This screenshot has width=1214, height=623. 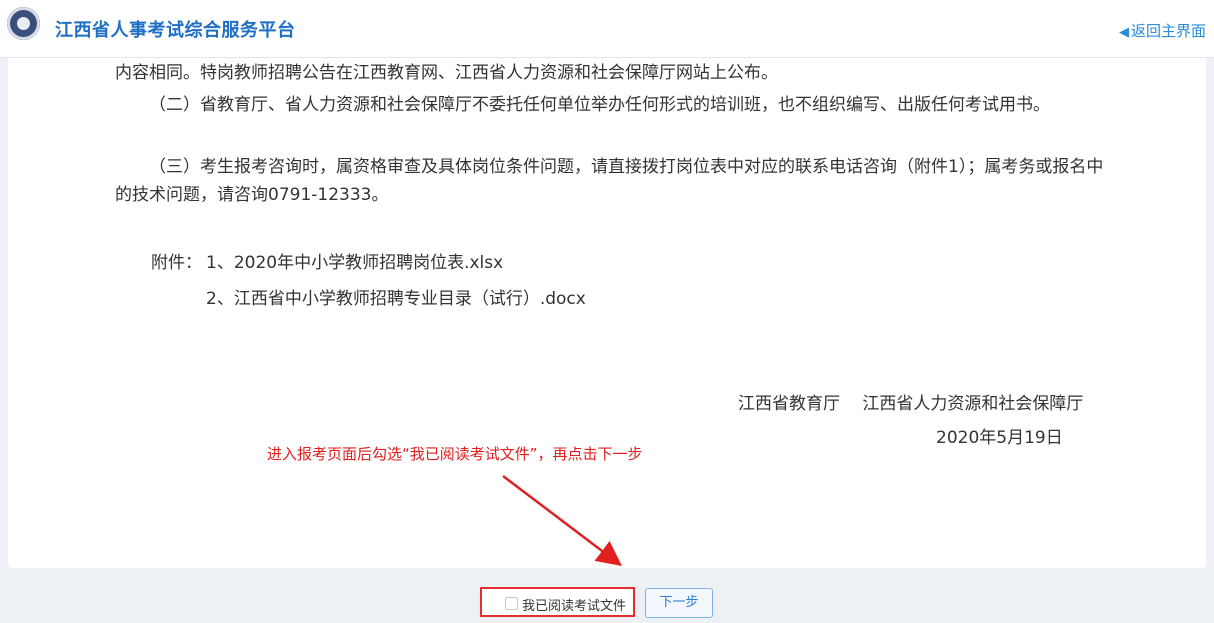 What do you see at coordinates (23, 23) in the screenshot?
I see `emblem-logo` at bounding box center [23, 23].